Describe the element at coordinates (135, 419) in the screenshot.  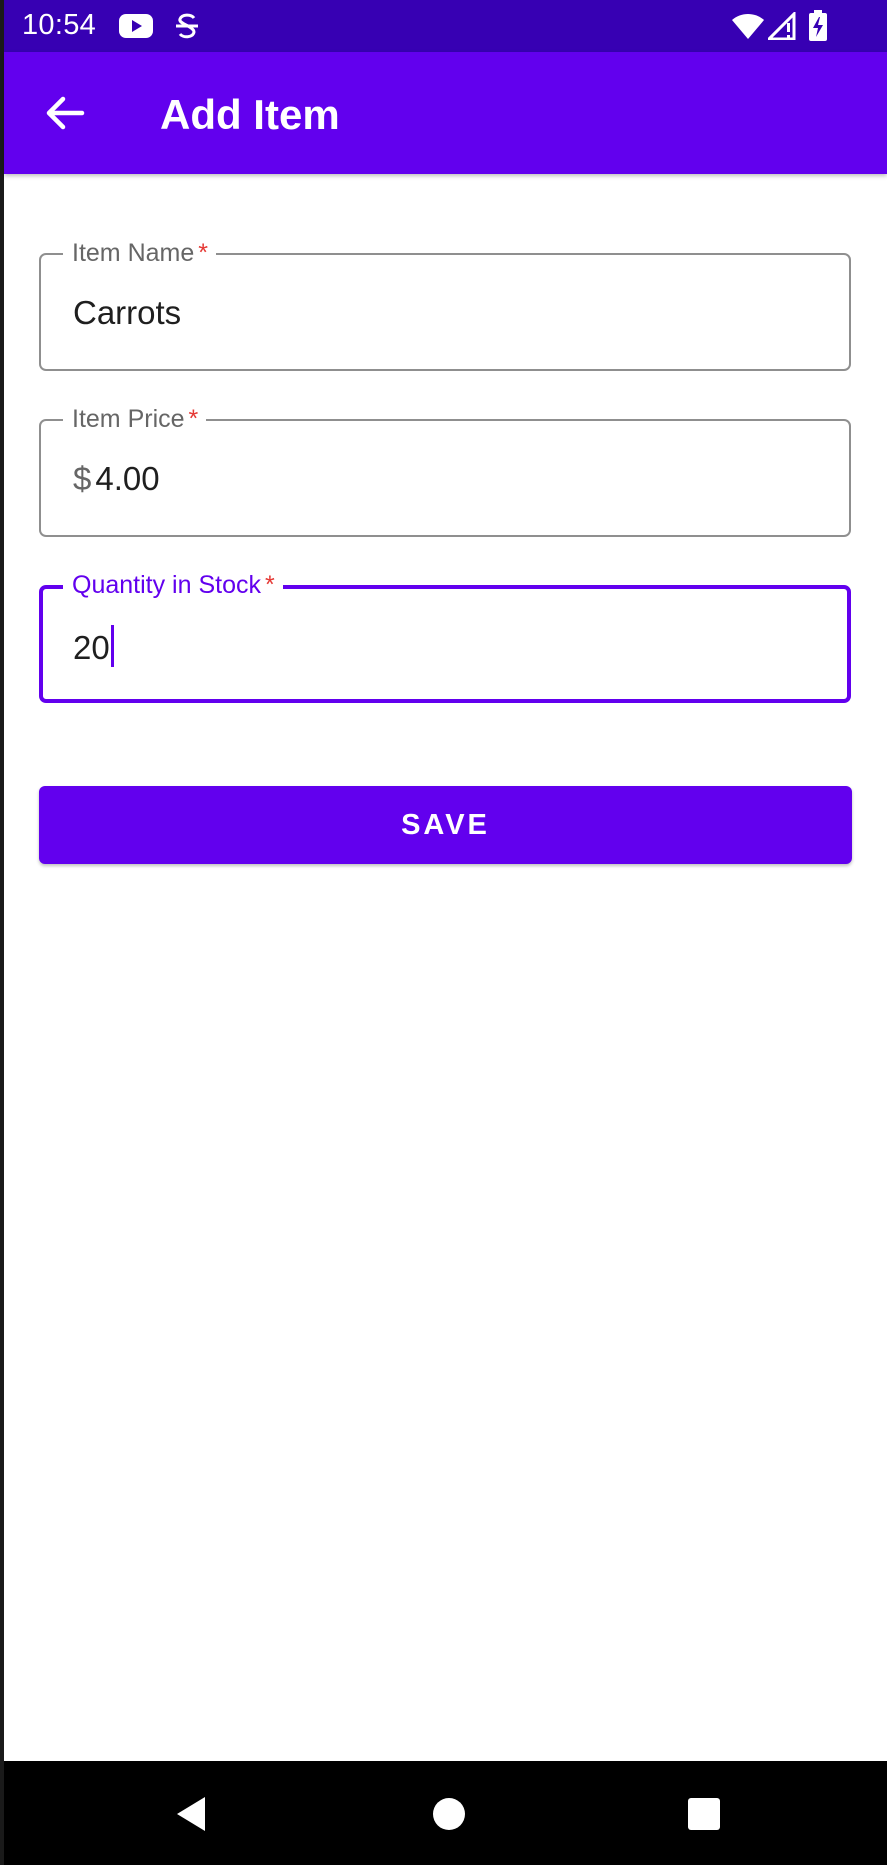
I see `item-price-label: Item Price *` at that location.